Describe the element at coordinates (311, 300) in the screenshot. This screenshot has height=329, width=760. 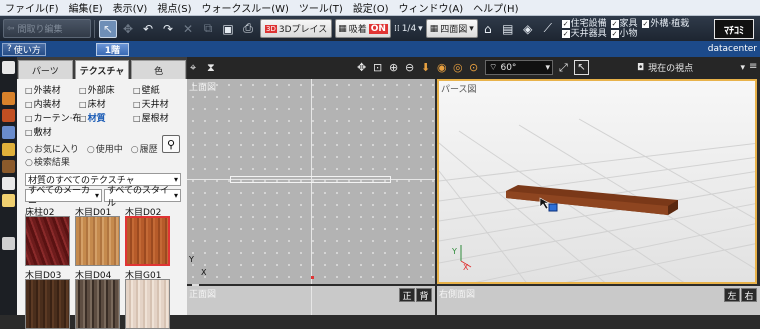
I see `front-view-viewport: 正面図 正 背` at that location.